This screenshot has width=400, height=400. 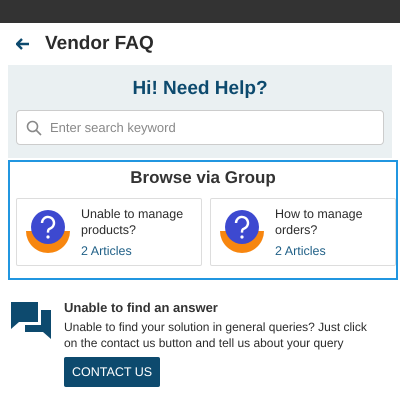 I want to click on group-title: Unable to manage products?, so click(x=132, y=222).